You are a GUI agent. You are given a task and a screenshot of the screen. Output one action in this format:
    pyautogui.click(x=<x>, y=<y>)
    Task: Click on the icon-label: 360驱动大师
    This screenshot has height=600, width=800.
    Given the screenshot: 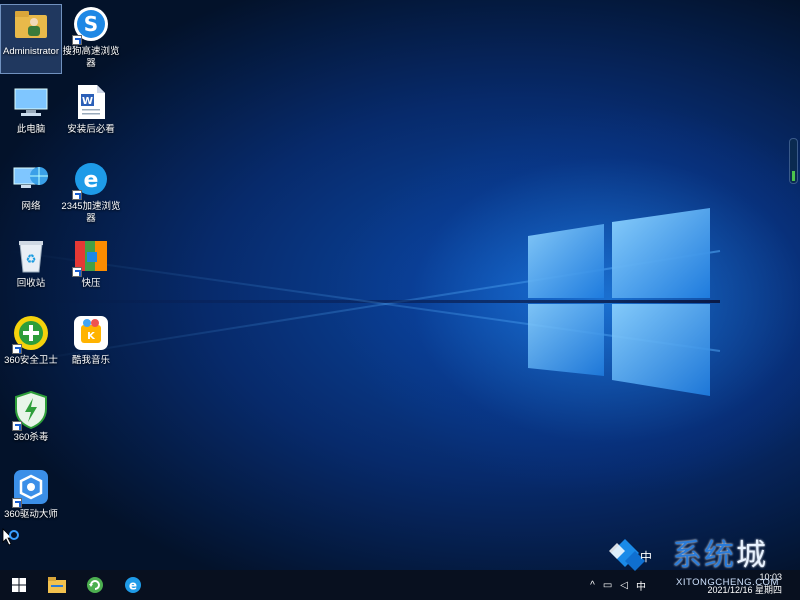 What is the action you would take?
    pyautogui.click(x=31, y=514)
    